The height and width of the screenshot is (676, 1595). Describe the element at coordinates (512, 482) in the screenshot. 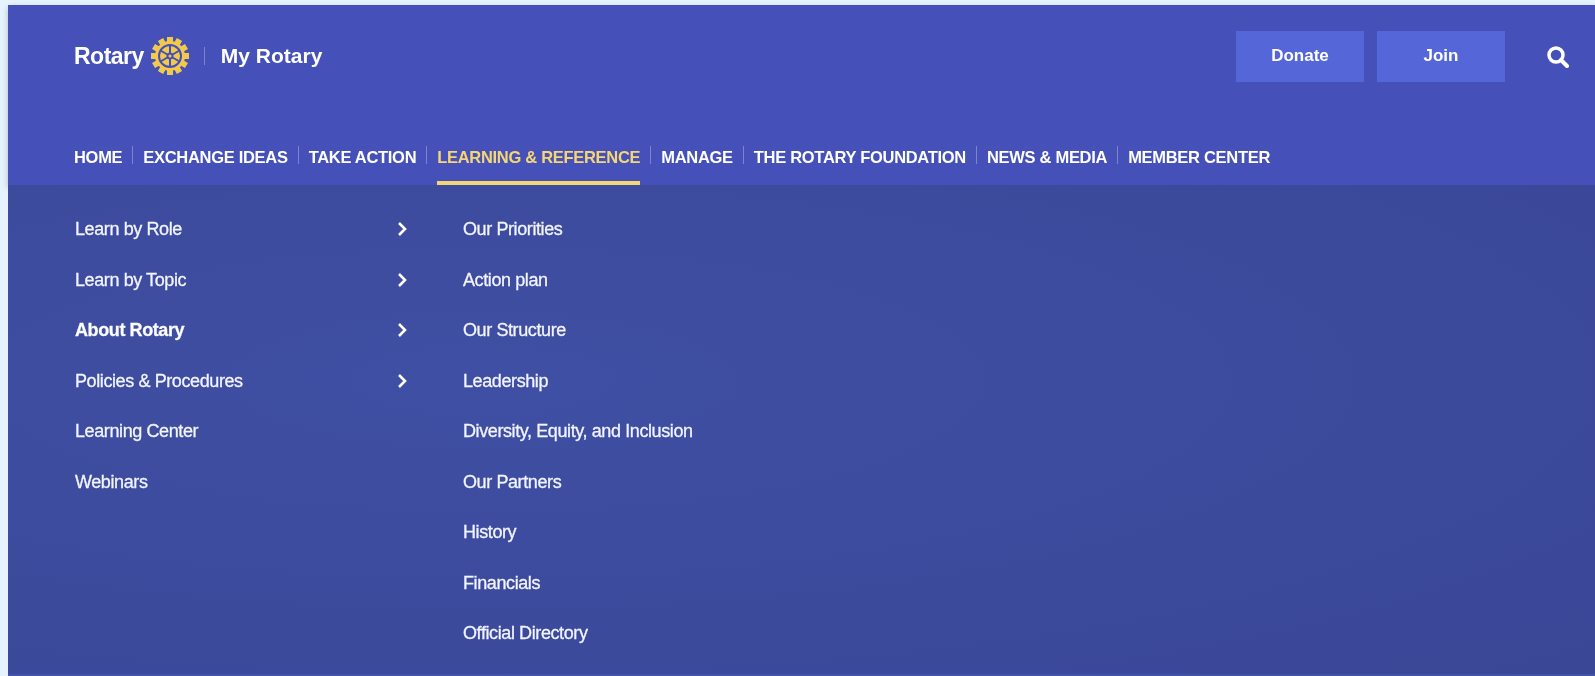

I see `submenu-item: Our Partners` at that location.